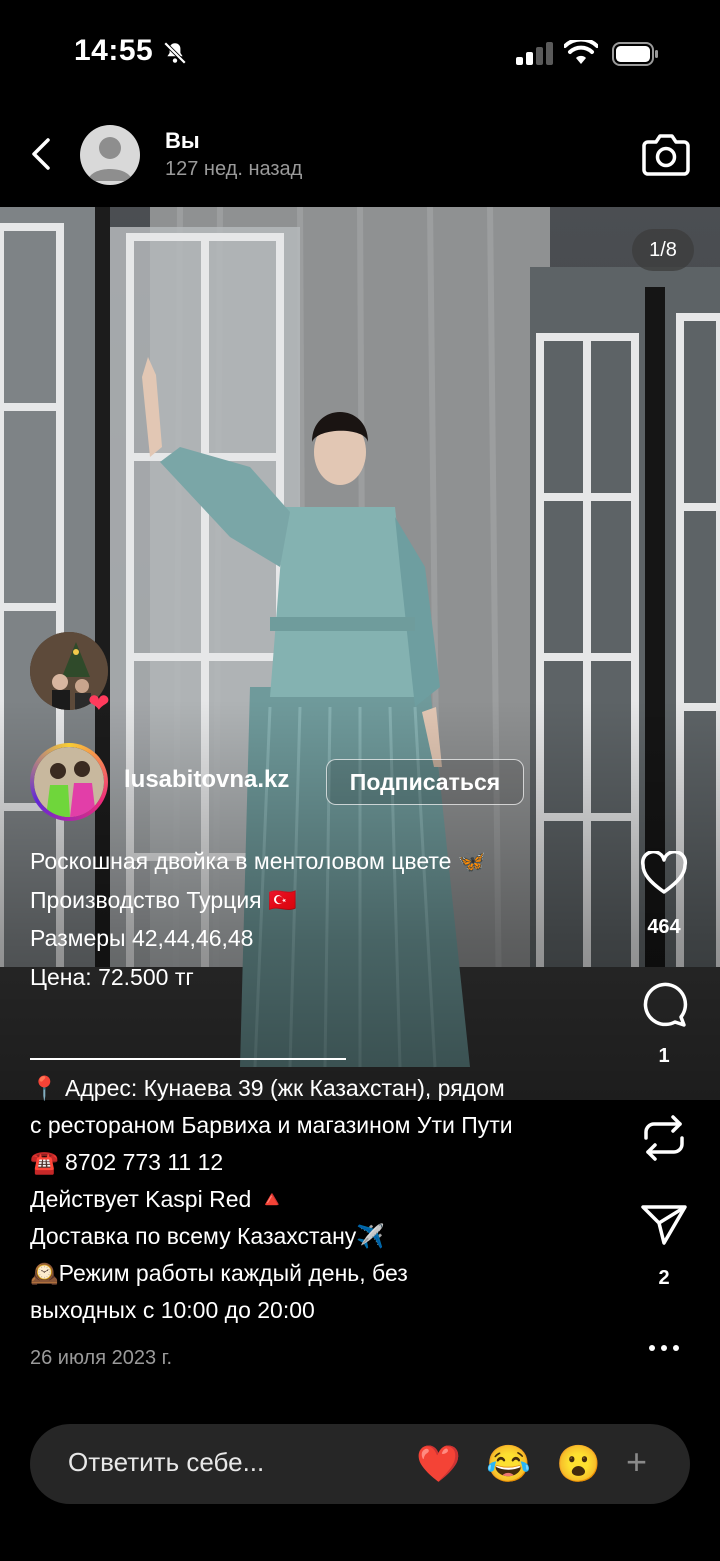 This screenshot has height=1561, width=720. What do you see at coordinates (114, 50) in the screenshot?
I see `status-time: 14:55` at bounding box center [114, 50].